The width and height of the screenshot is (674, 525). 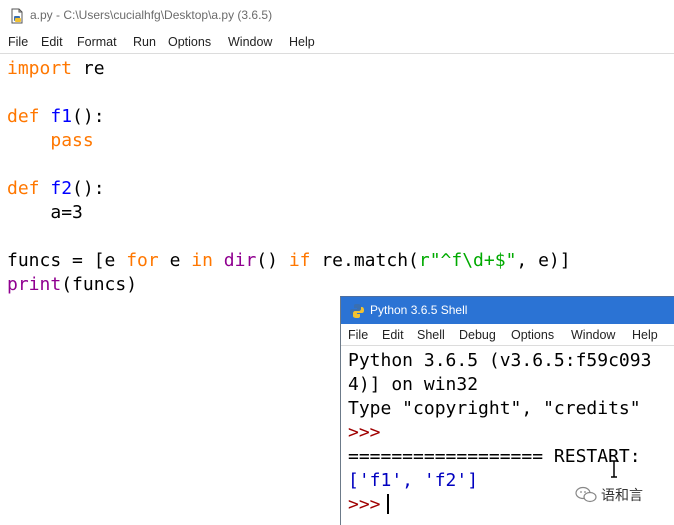 I want to click on code-line-3: def f1():, so click(x=56, y=117).